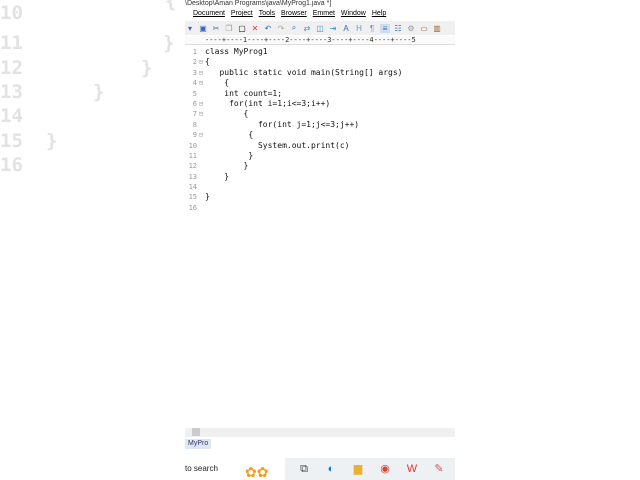 The height and width of the screenshot is (480, 640). I want to click on menu-browser: Browser, so click(294, 13).